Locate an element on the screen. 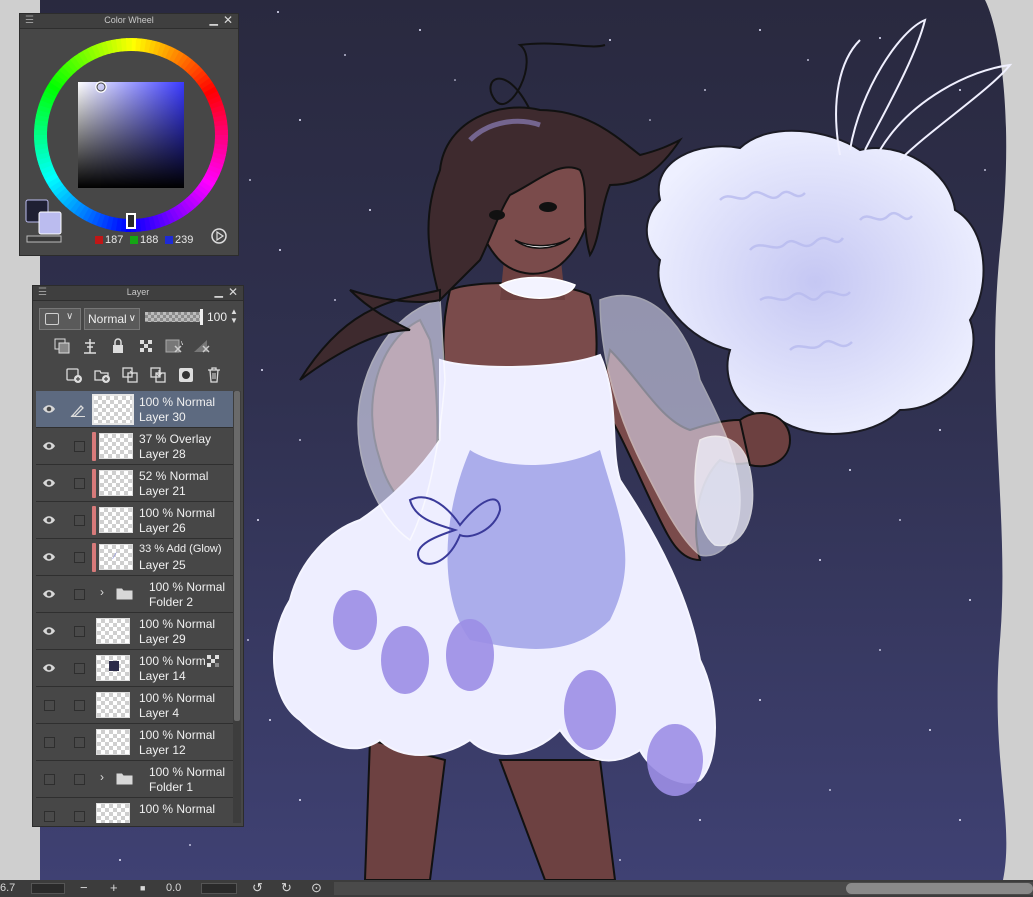 Image resolution: width=1033 pixels, height=897 pixels. reference-layer-icon is located at coordinates (90, 346).